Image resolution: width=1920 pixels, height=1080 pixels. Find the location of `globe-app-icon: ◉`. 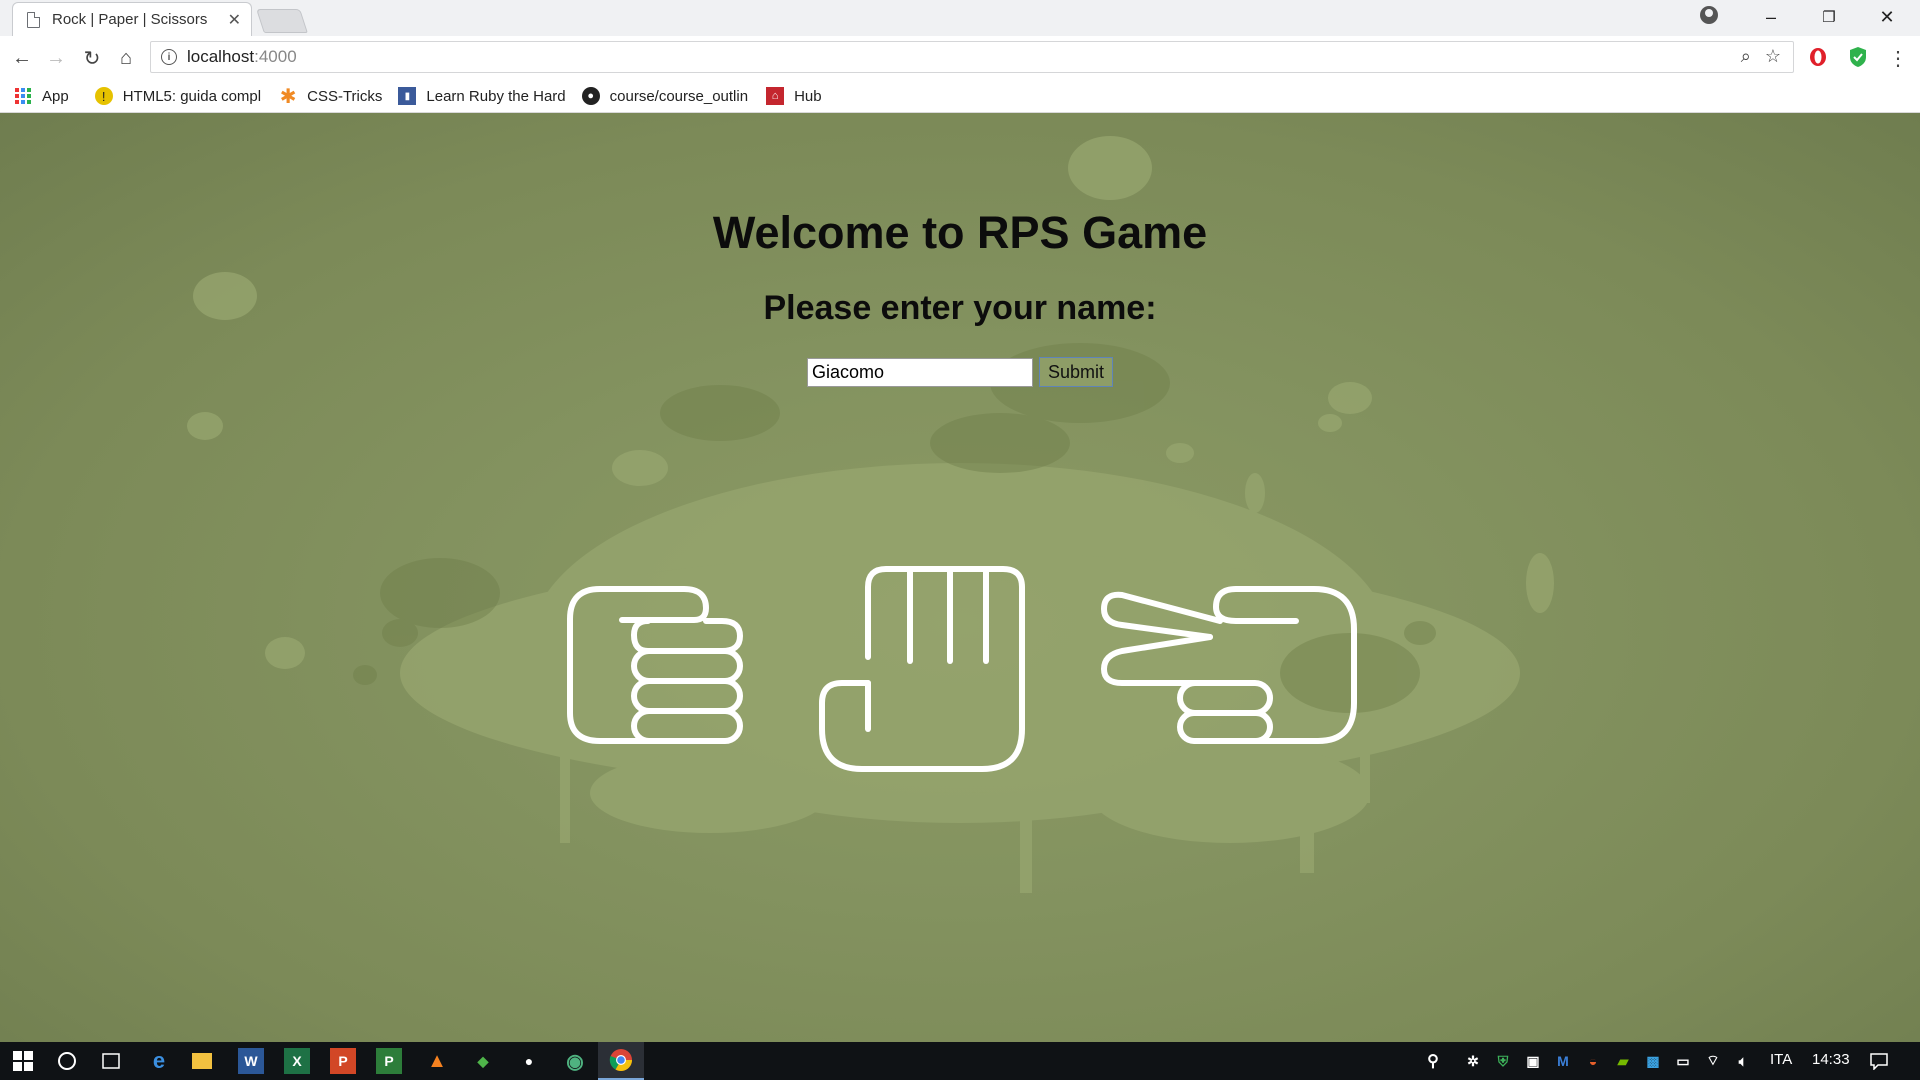

globe-app-icon: ◉ is located at coordinates (575, 1061).